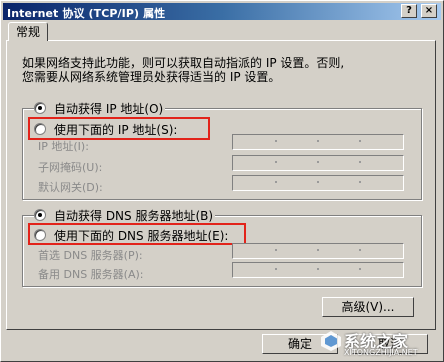 This screenshot has height=362, width=444. Describe the element at coordinates (381, 352) in the screenshot. I see `watermark-url: XITONGZHIJIA.NET` at that location.